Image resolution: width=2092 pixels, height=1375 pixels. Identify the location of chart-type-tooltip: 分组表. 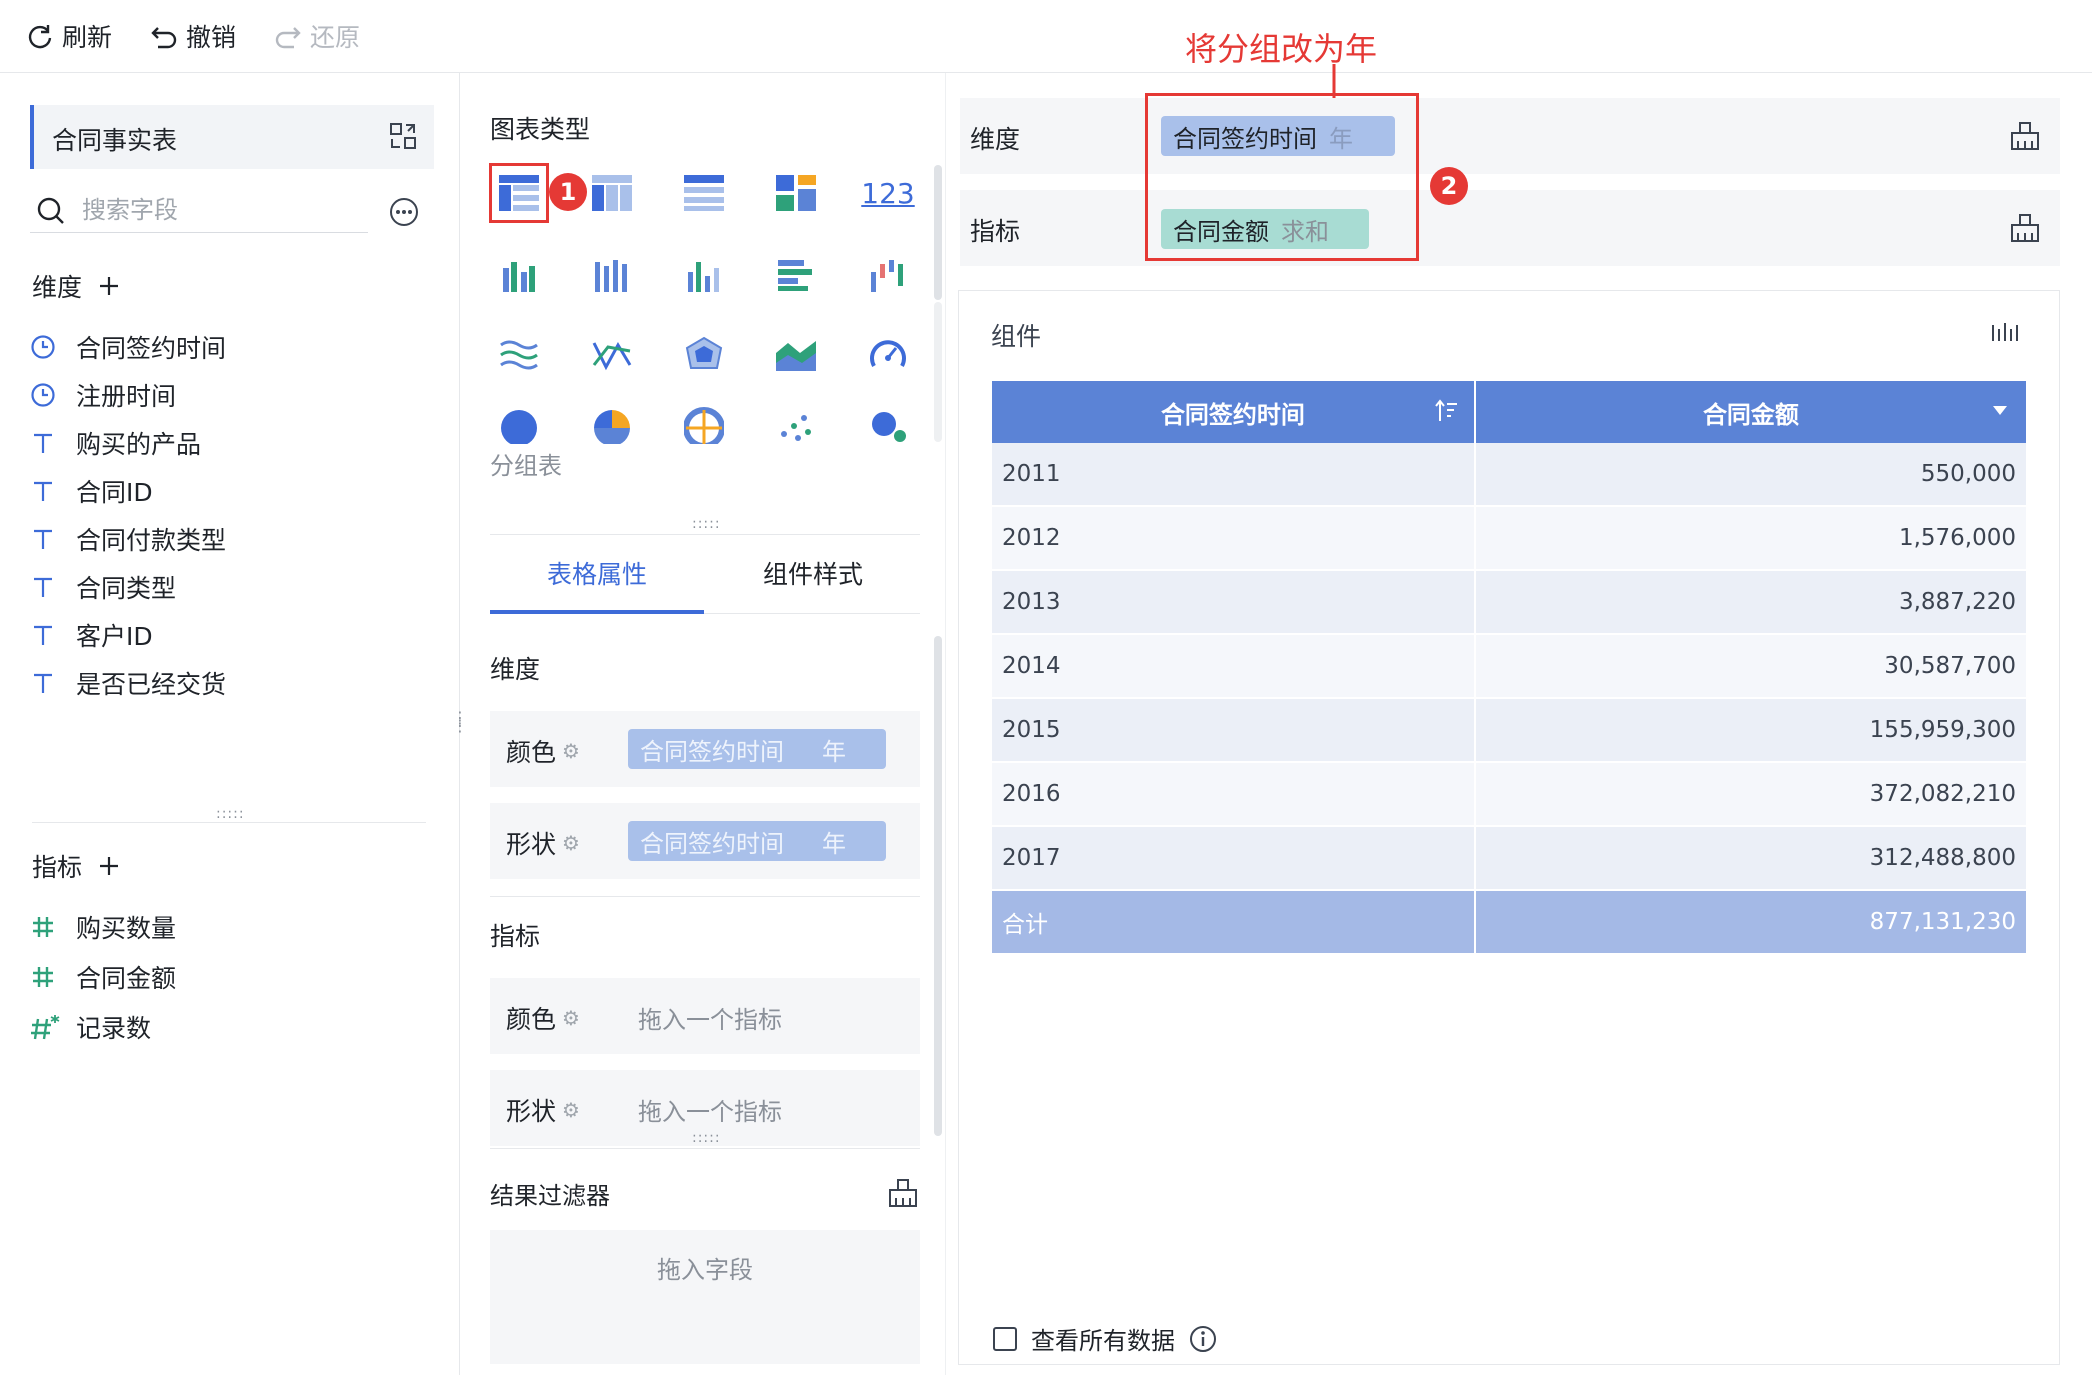
(526, 466).